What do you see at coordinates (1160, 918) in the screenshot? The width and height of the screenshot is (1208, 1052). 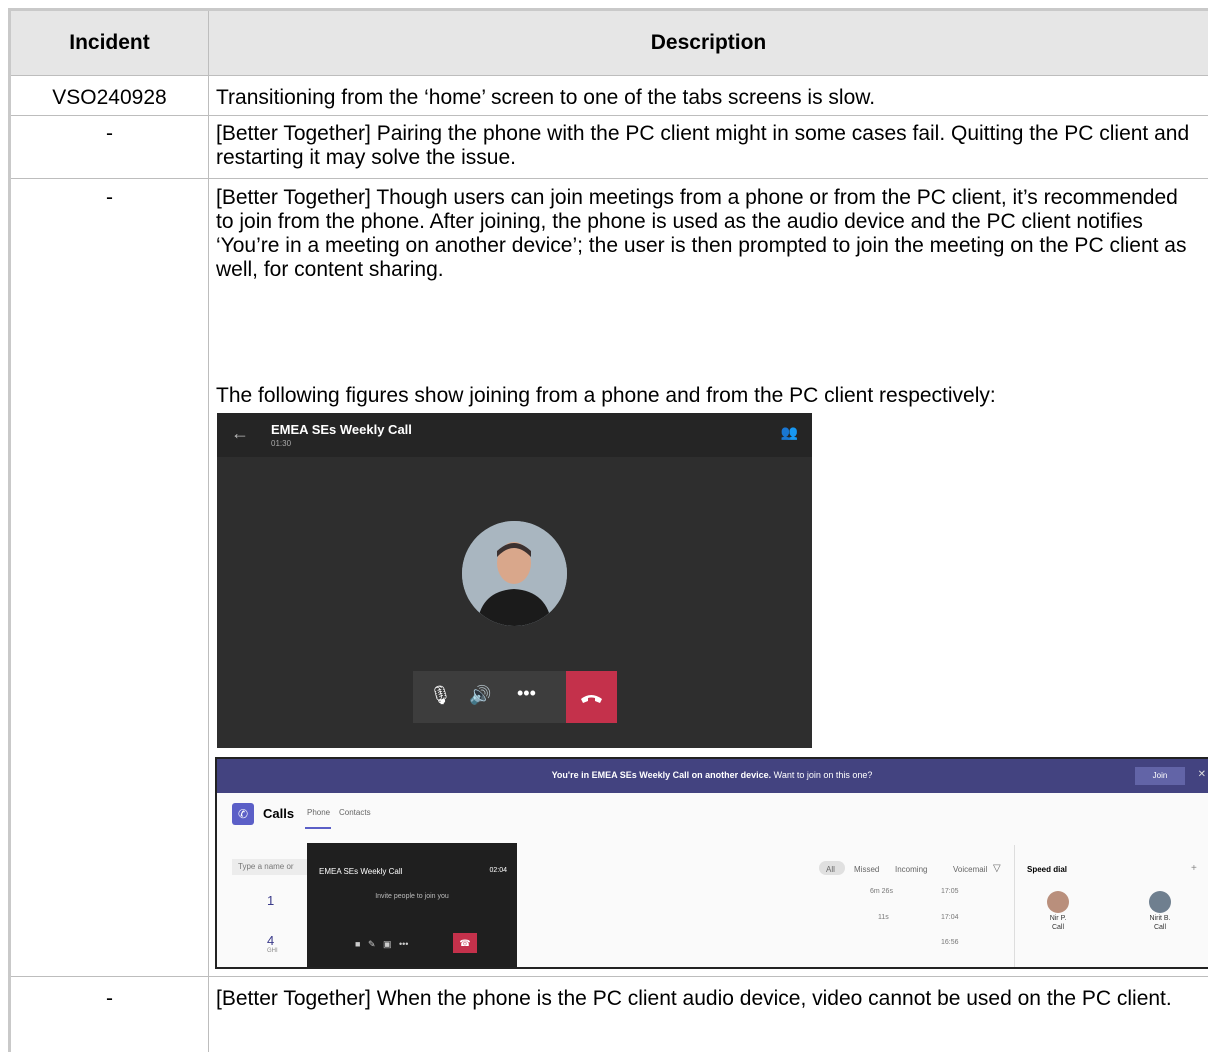 I see `speed-dial-name: Nirit B.` at bounding box center [1160, 918].